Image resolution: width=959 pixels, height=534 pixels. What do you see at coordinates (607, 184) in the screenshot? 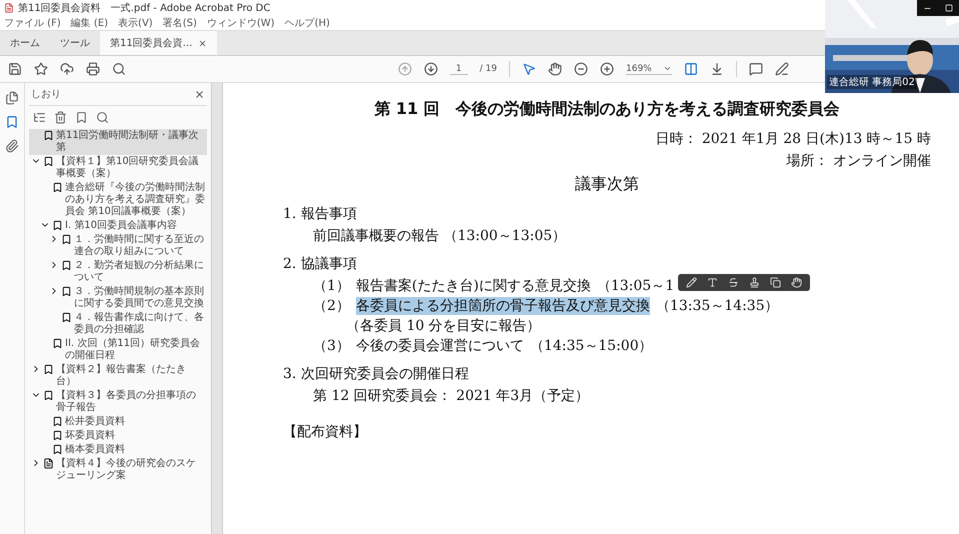
I see `document-subheading: 議事次第` at bounding box center [607, 184].